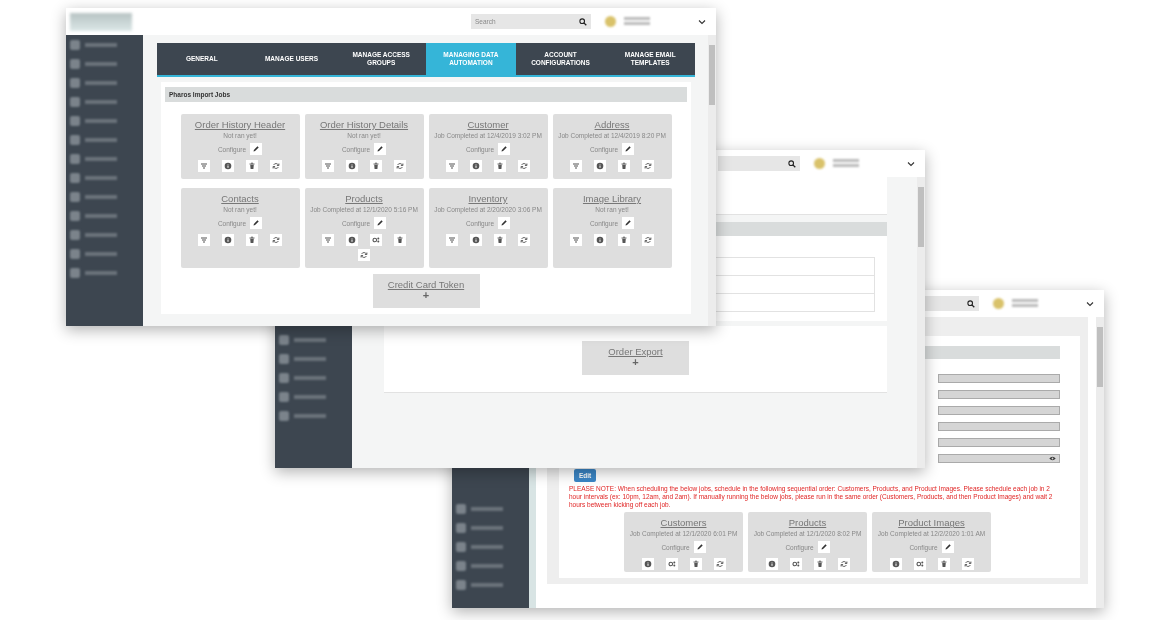 The width and height of the screenshot is (1167, 620). What do you see at coordinates (612, 124) in the screenshot?
I see `job-title-link: Address` at bounding box center [612, 124].